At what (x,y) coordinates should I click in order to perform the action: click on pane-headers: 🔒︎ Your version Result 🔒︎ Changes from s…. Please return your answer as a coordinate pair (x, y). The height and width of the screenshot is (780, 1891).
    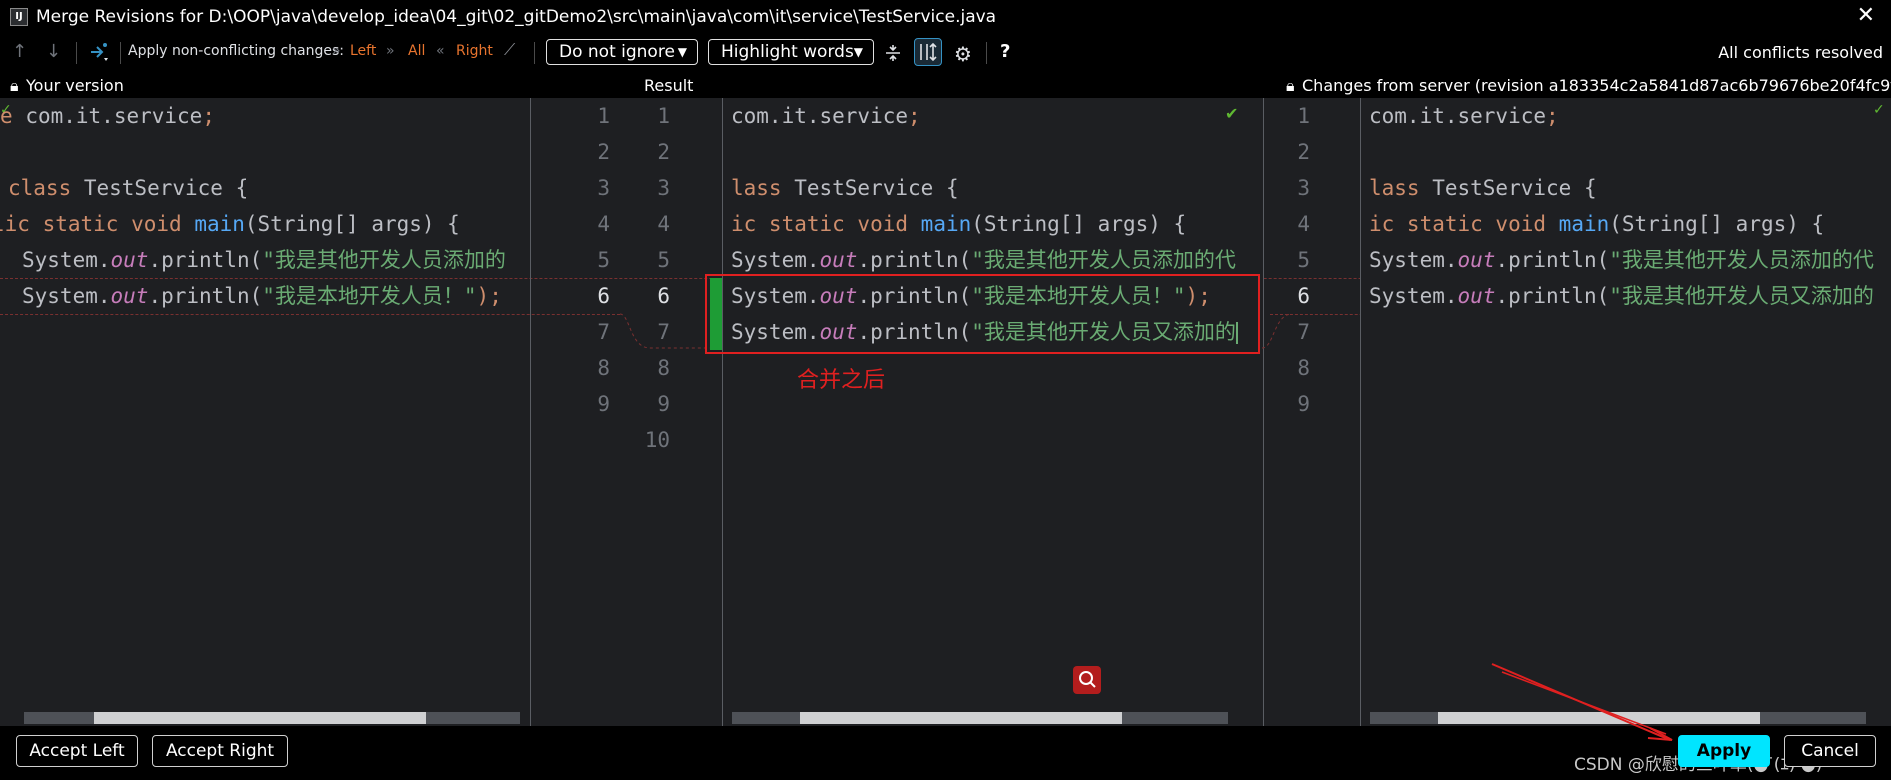
    Looking at the image, I should click on (945, 85).